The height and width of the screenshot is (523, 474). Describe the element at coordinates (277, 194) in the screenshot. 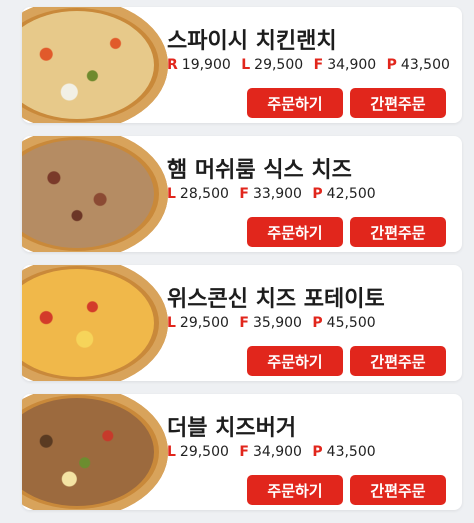

I see `price-value: 33,900` at that location.